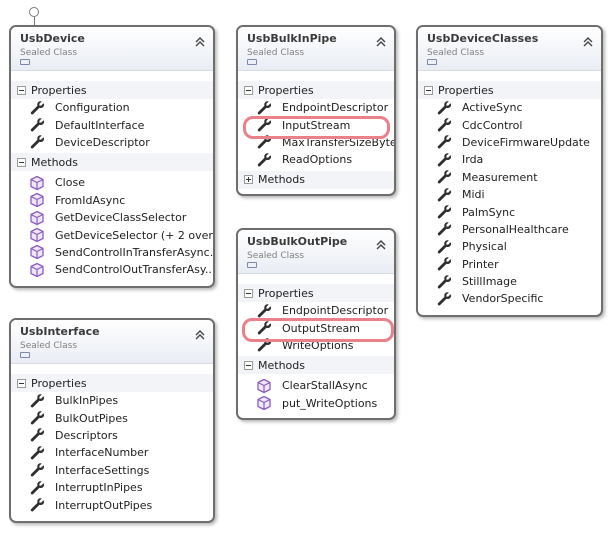 Image resolution: width=612 pixels, height=536 pixels. Describe the element at coordinates (121, 218) in the screenshot. I see `method-label: GetDeviceClassSelector` at that location.